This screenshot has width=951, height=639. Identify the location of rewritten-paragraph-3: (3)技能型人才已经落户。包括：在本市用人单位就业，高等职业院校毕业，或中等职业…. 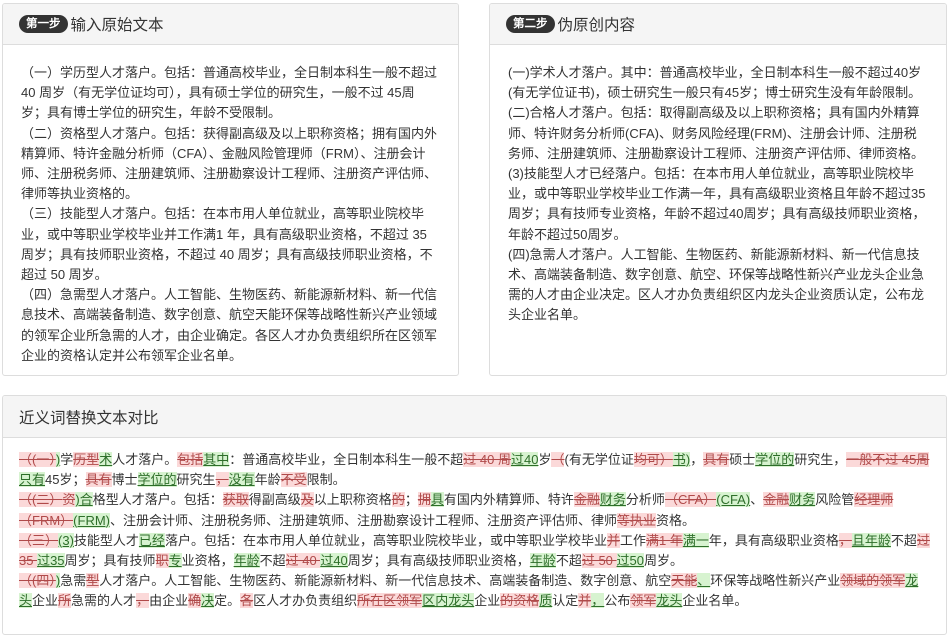
(717, 204).